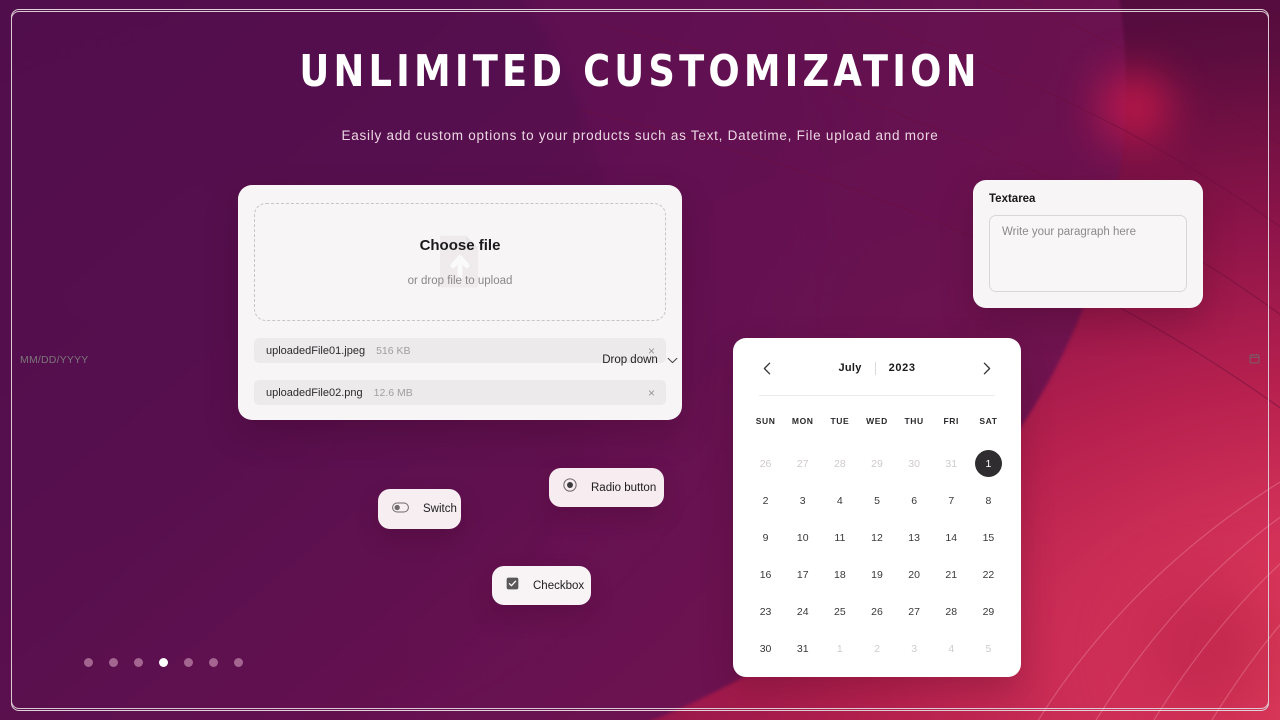 This screenshot has height=720, width=1280. I want to click on drop-file-label: or drop file to upload, so click(460, 281).